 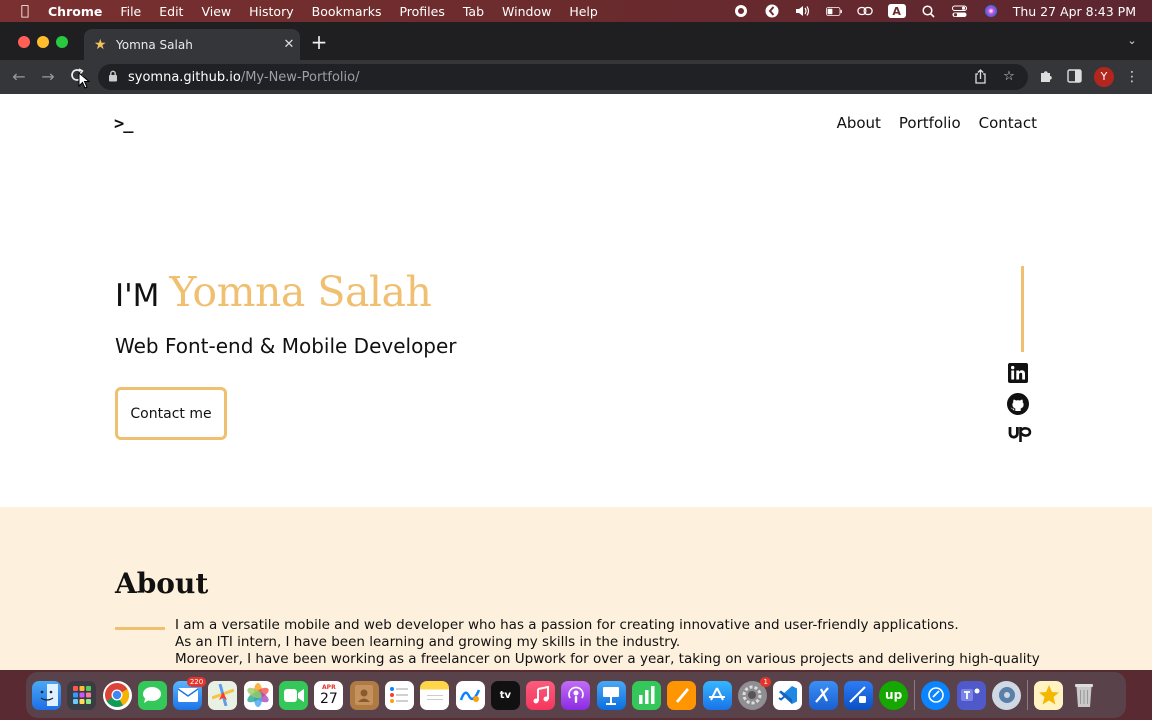 What do you see at coordinates (936, 695) in the screenshot?
I see `airdrop-icon` at bounding box center [936, 695].